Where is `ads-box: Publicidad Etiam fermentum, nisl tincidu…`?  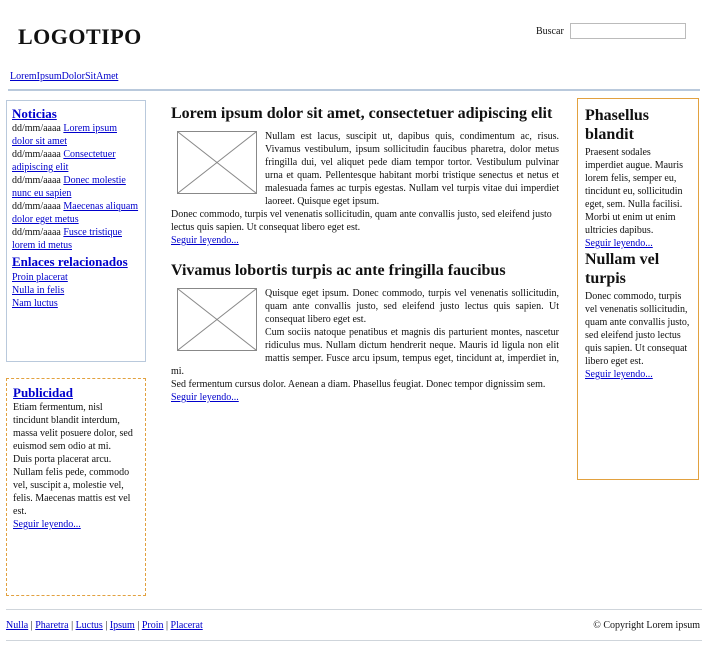 ads-box: Publicidad Etiam fermentum, nisl tincidu… is located at coordinates (76, 487).